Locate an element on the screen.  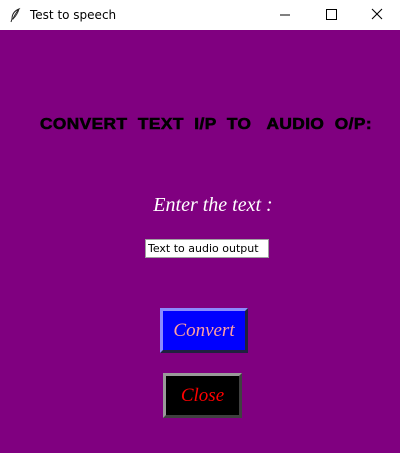
maximize-button is located at coordinates (331, 15).